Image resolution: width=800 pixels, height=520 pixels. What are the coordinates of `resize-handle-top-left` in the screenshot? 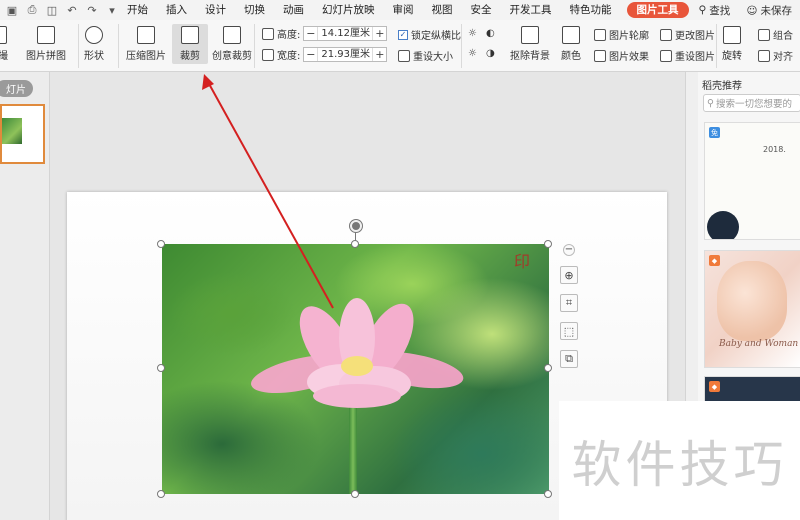 It's located at (161, 244).